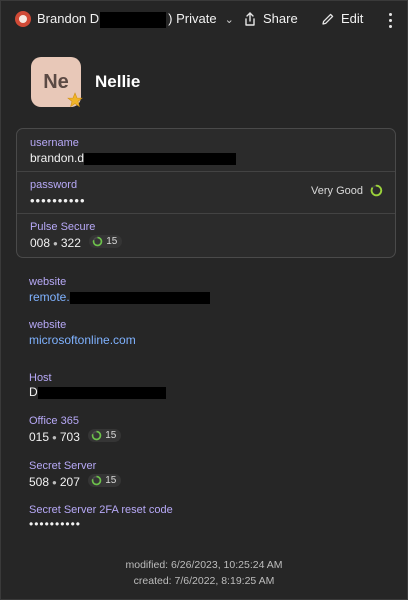  What do you see at coordinates (101, 510) in the screenshot?
I see `reset-code-label: Secret Server 2FA reset code` at bounding box center [101, 510].